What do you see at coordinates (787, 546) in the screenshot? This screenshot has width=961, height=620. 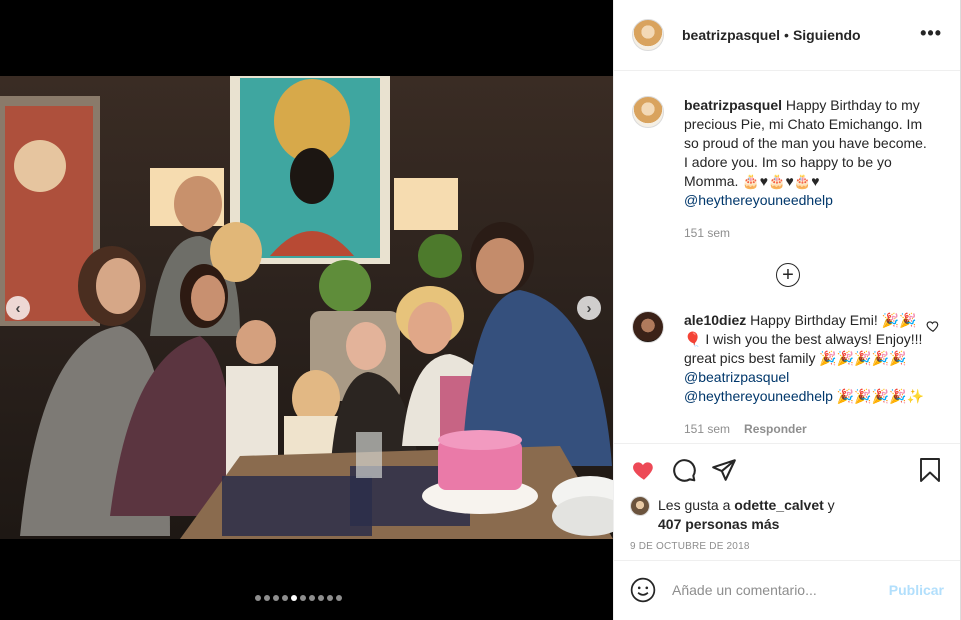 I see `post-date: 9 DE OCTUBRE DE 2018` at bounding box center [787, 546].